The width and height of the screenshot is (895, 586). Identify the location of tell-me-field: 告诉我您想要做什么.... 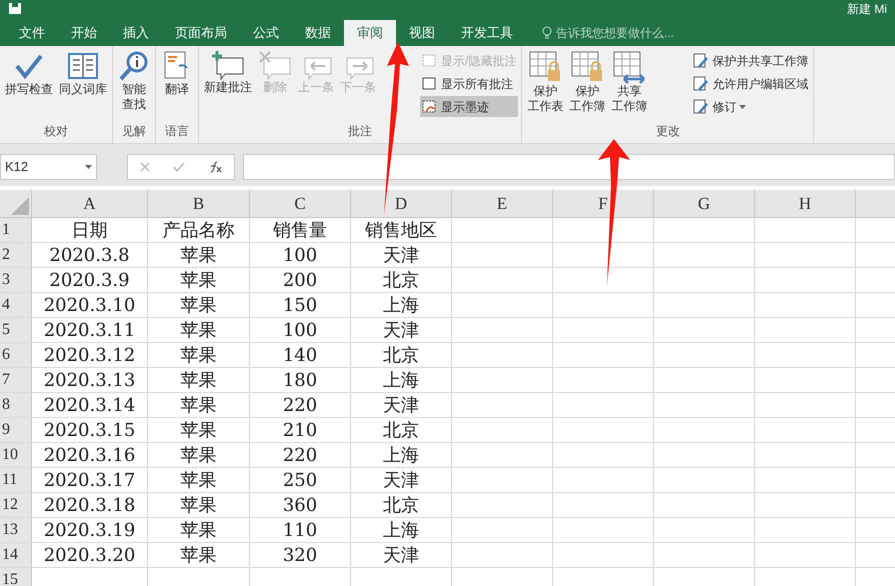
(600, 33).